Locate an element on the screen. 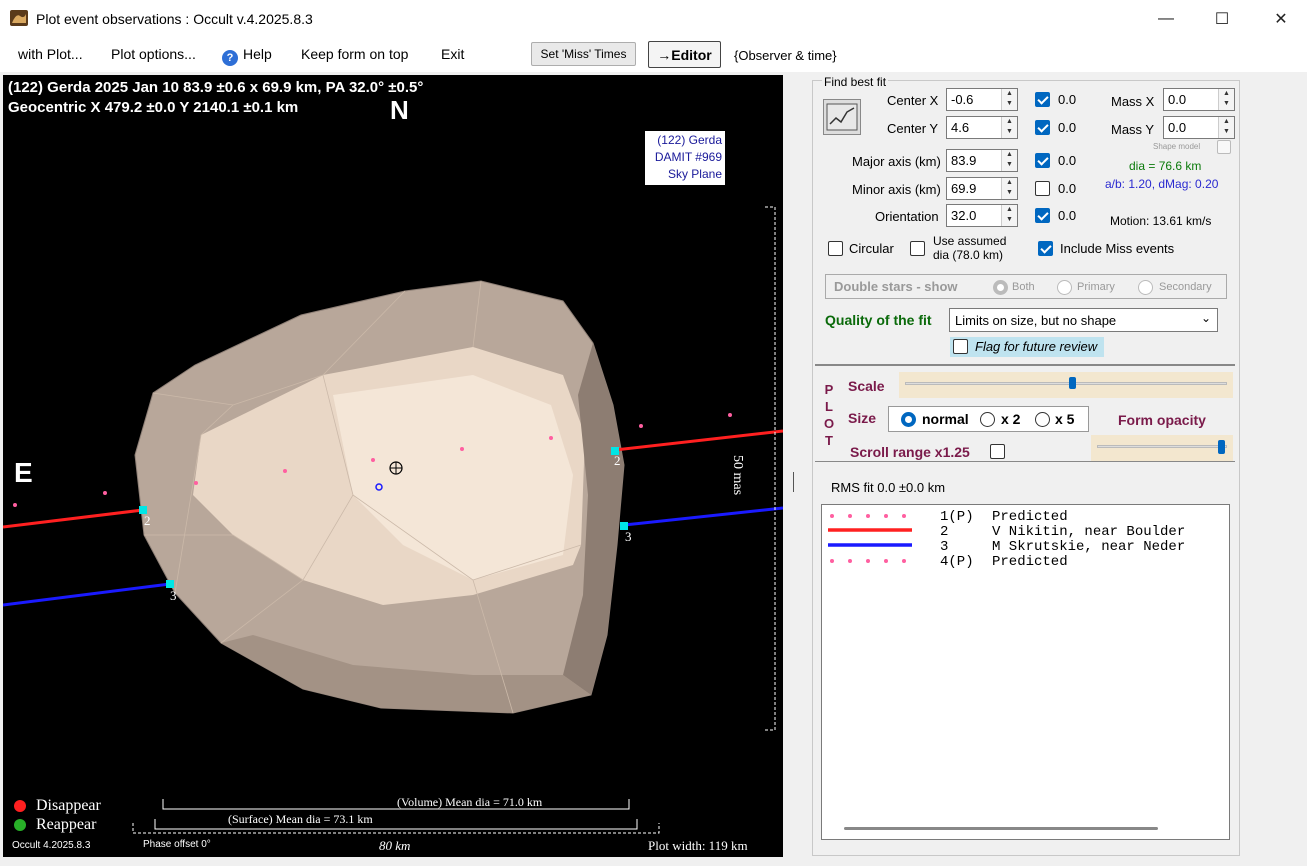 This screenshot has width=1307, height=866. mass-x-input: 0.0 ▲ ▼ is located at coordinates (1199, 99).